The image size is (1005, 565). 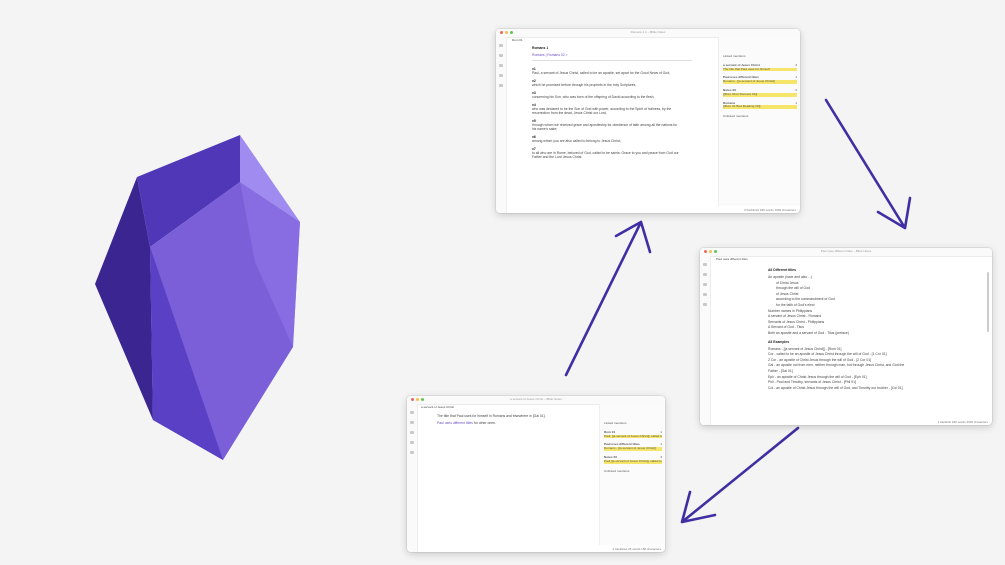 I want to click on status-bar: 0 backlinks 180 words 1000 characters, so click(x=770, y=210).